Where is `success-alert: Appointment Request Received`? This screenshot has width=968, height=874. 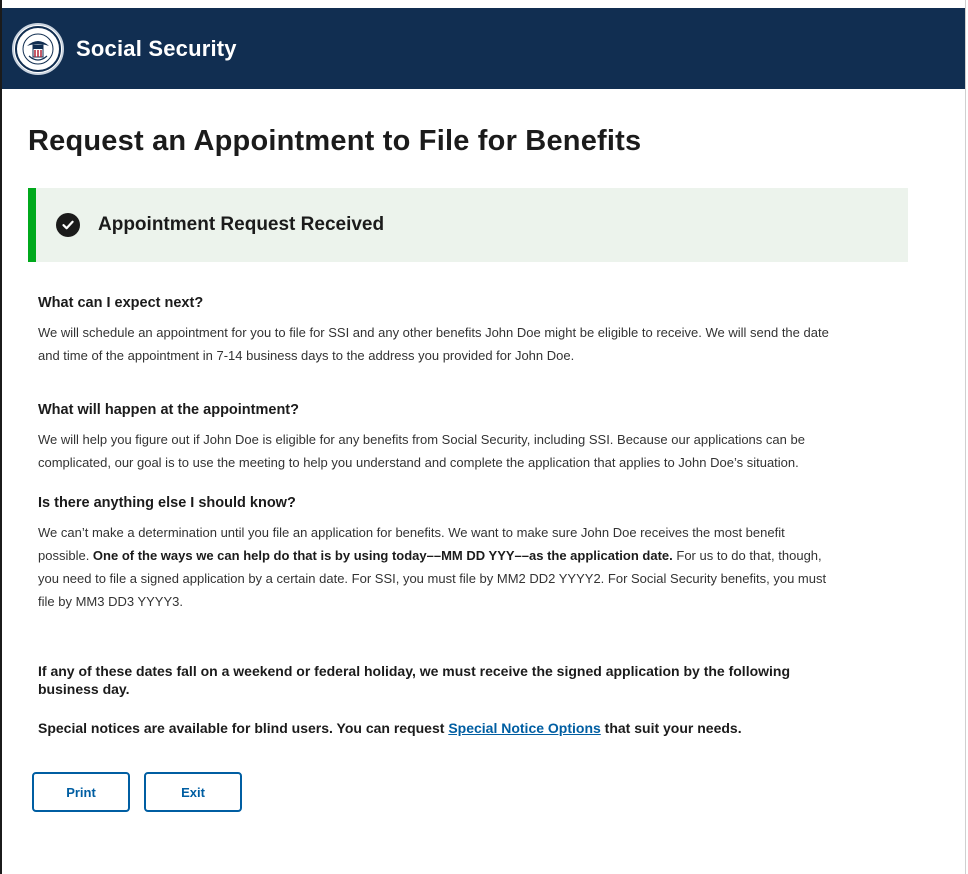
success-alert: Appointment Request Received is located at coordinates (468, 225).